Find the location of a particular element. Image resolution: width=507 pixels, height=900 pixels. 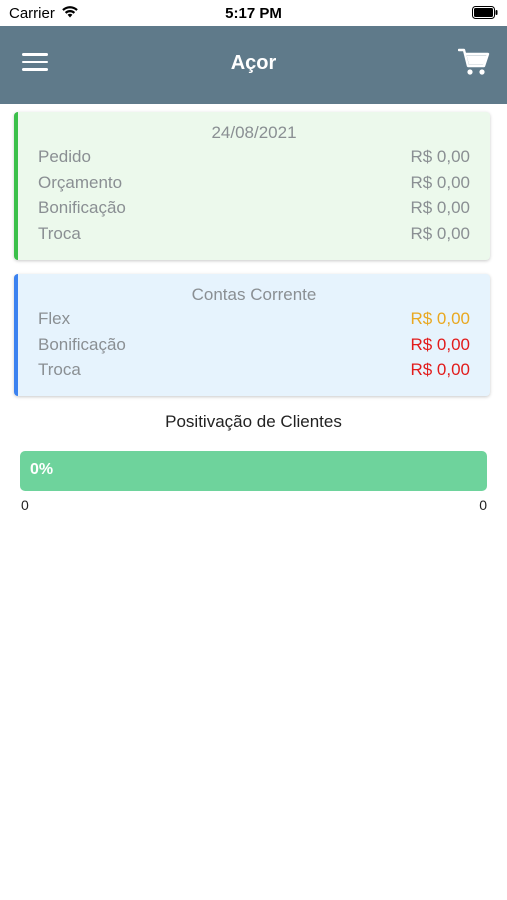

row-label: Orçamento is located at coordinates (80, 182).